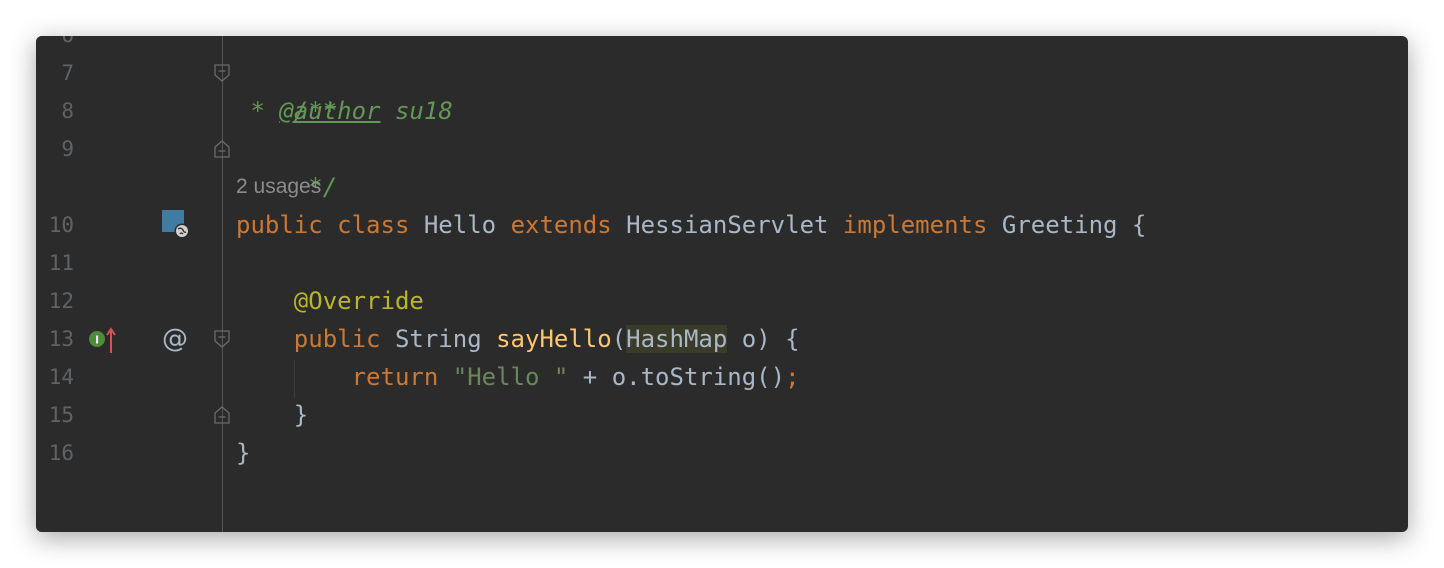  I want to click on line-number-12: 12, so click(61, 301).